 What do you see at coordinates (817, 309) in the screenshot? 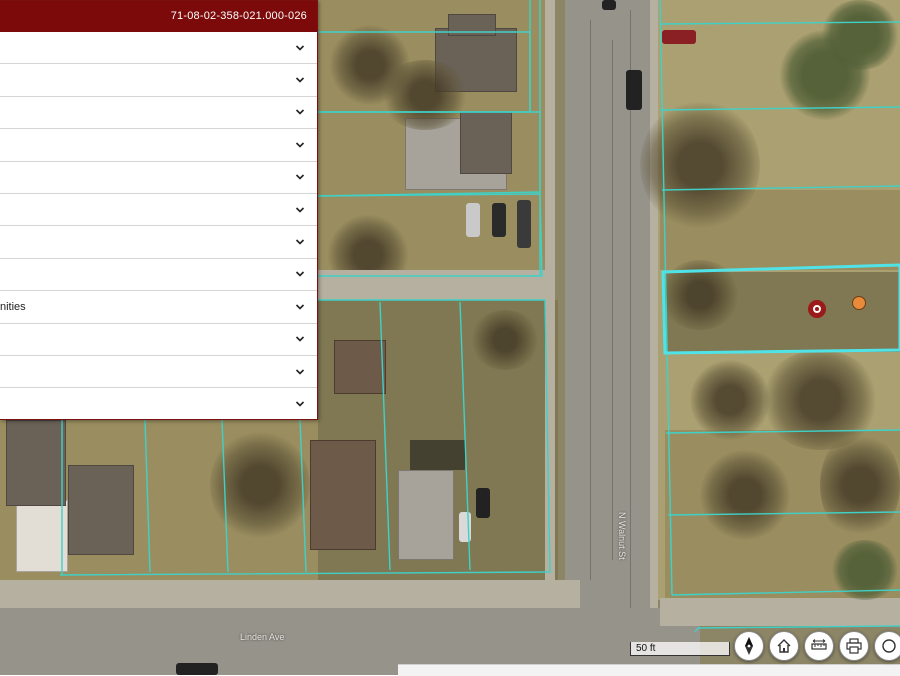
I see `parcel-pin-icon` at bounding box center [817, 309].